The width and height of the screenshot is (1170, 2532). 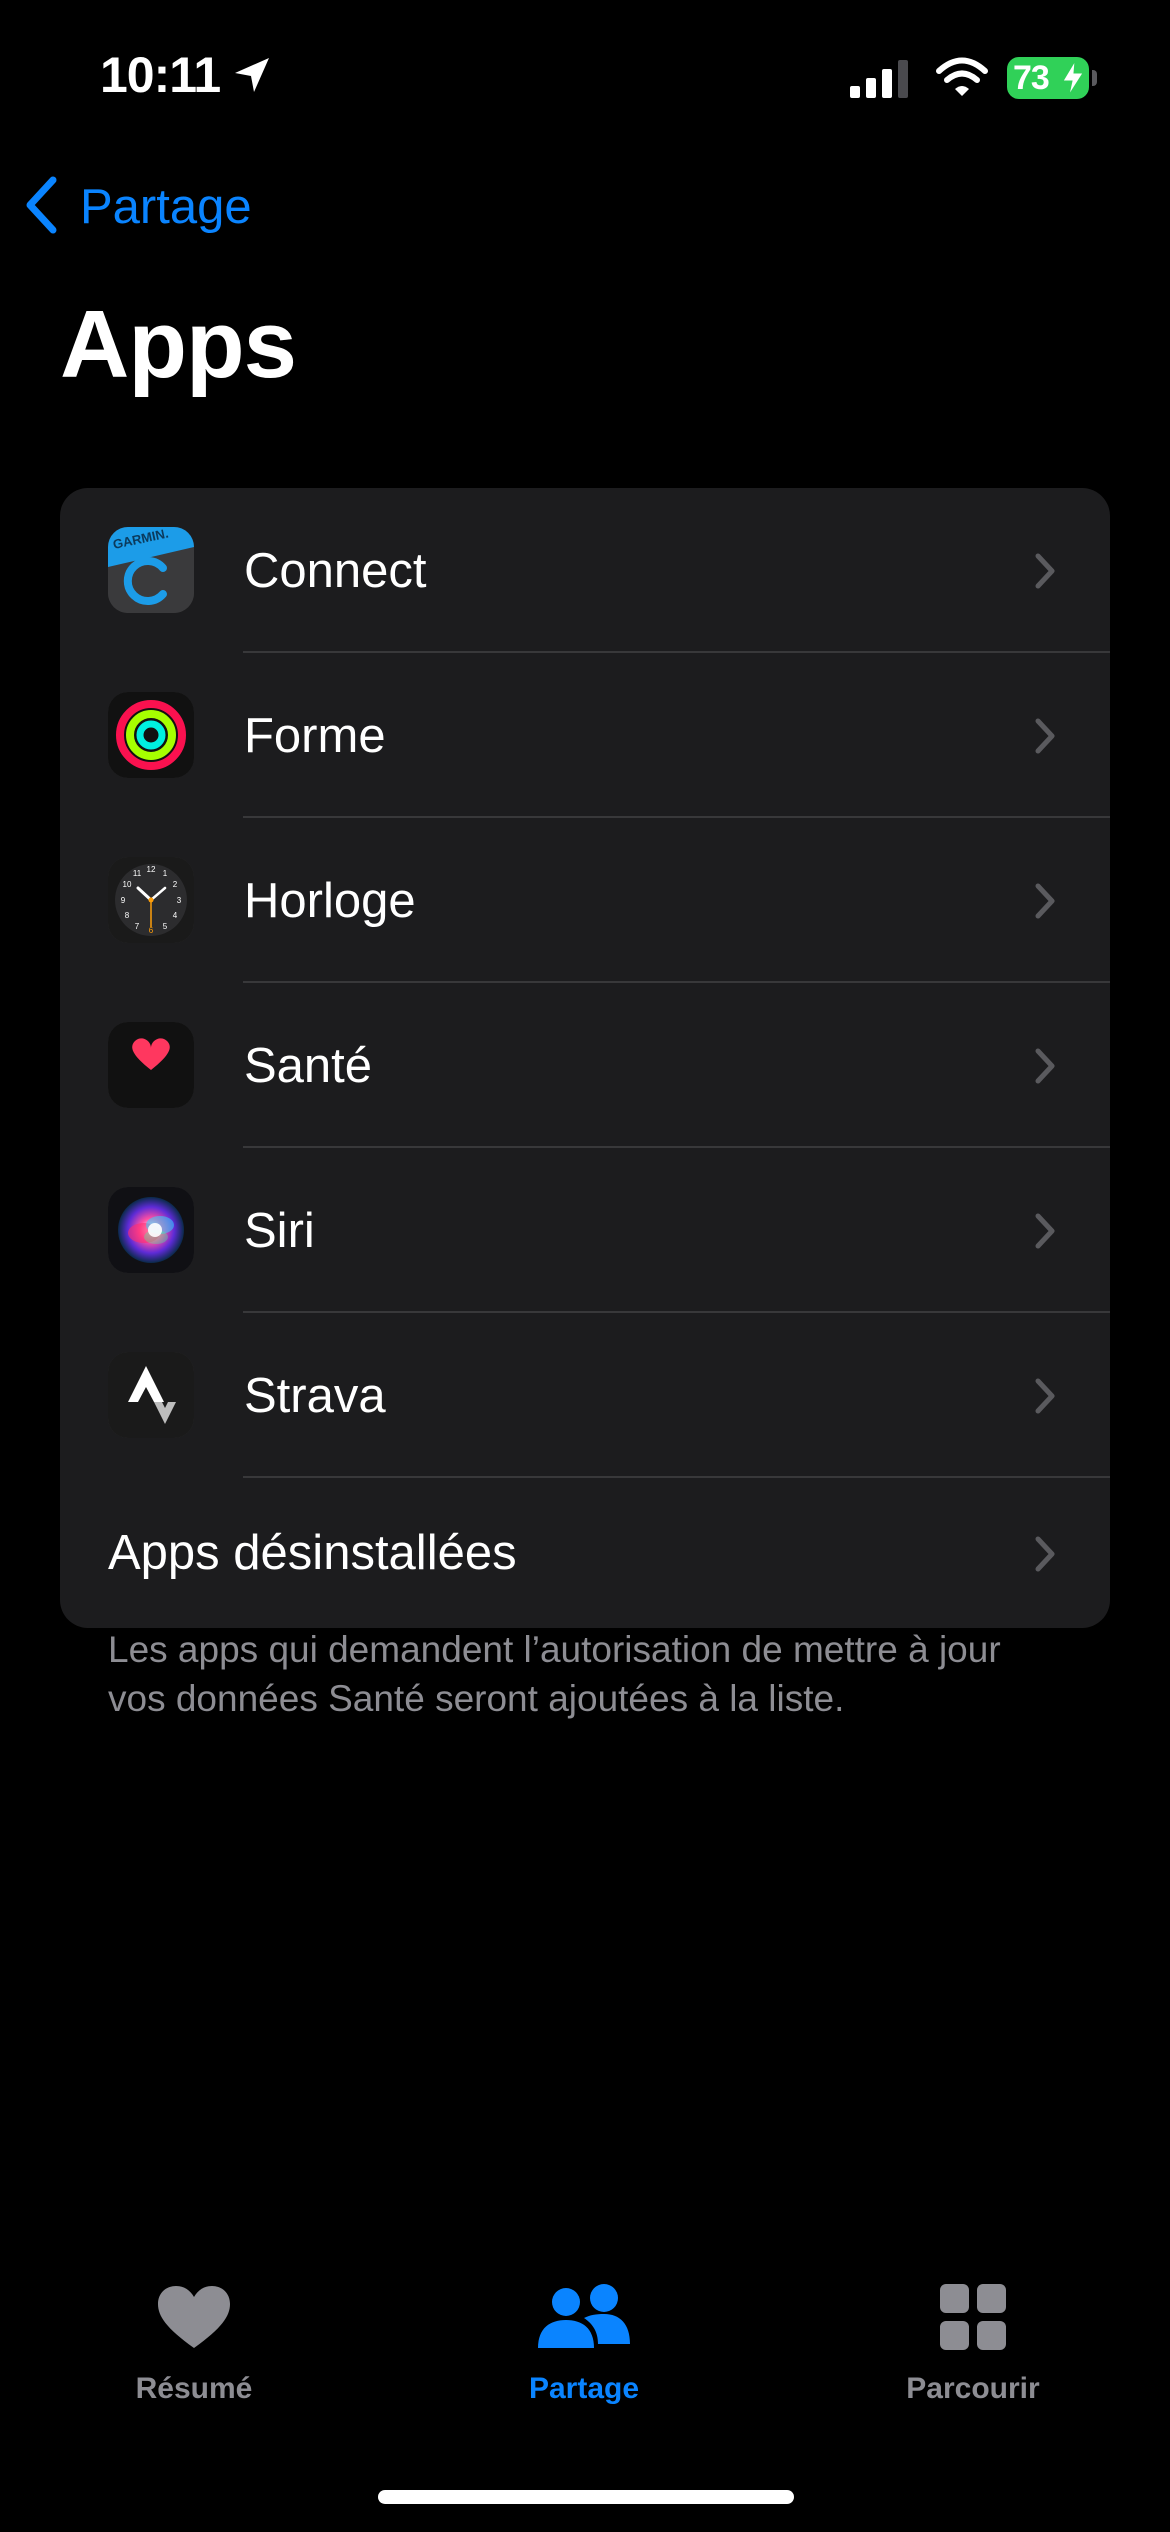 What do you see at coordinates (151, 869) in the screenshot?
I see `svg-text: 12` at bounding box center [151, 869].